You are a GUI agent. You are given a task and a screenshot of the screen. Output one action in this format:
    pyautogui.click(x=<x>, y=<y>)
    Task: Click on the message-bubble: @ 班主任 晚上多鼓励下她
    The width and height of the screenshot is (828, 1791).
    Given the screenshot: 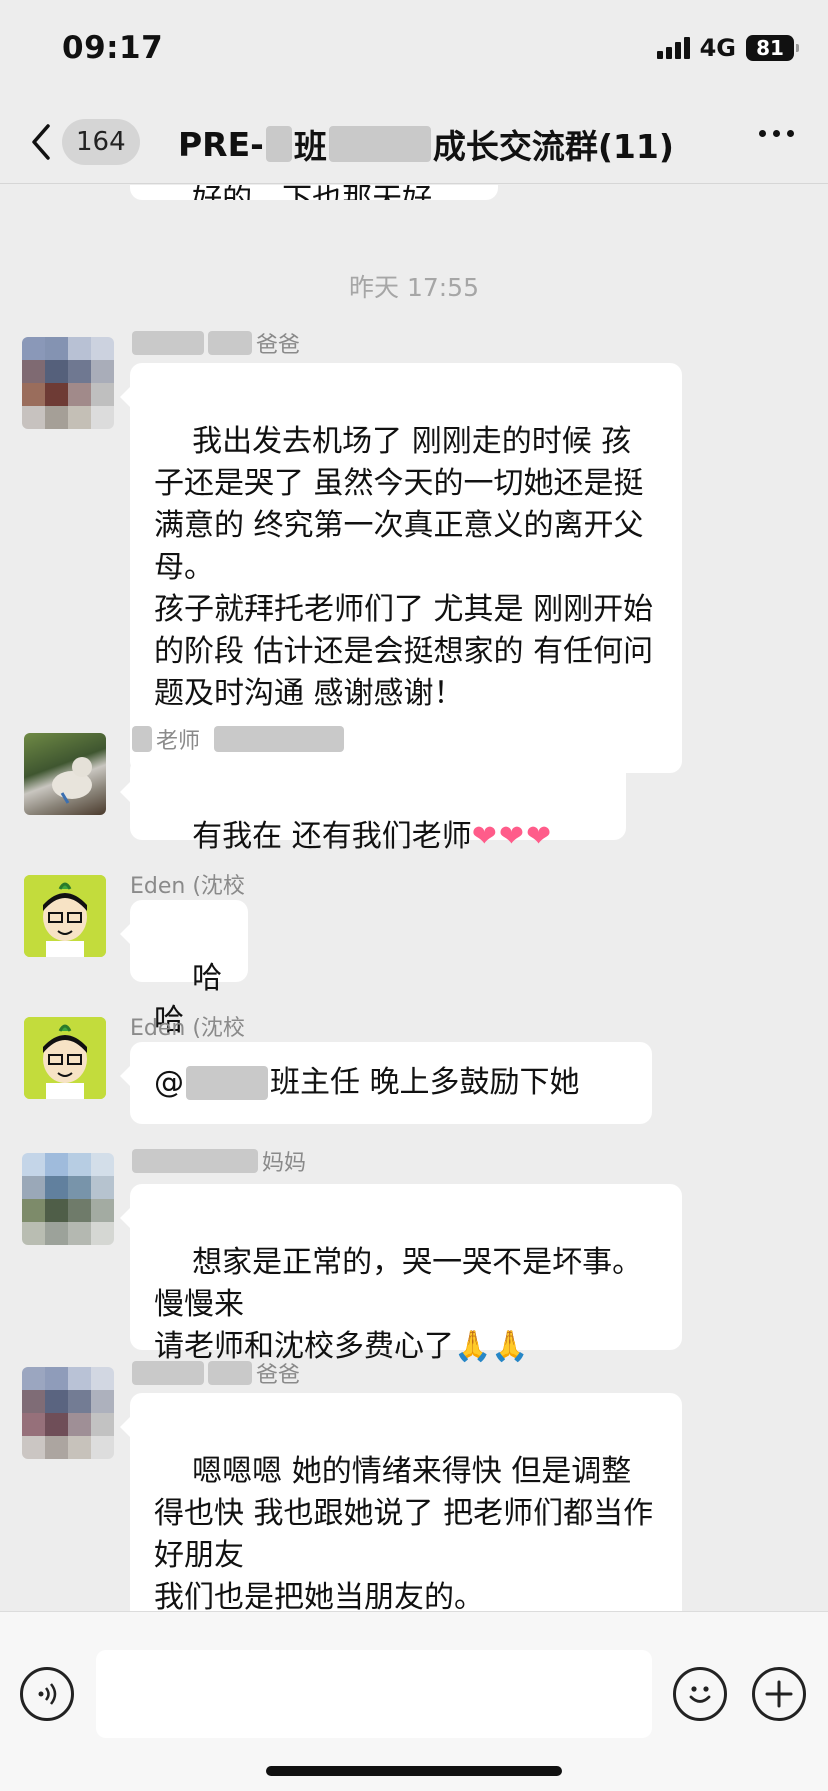 What is the action you would take?
    pyautogui.click(x=386, y=1083)
    